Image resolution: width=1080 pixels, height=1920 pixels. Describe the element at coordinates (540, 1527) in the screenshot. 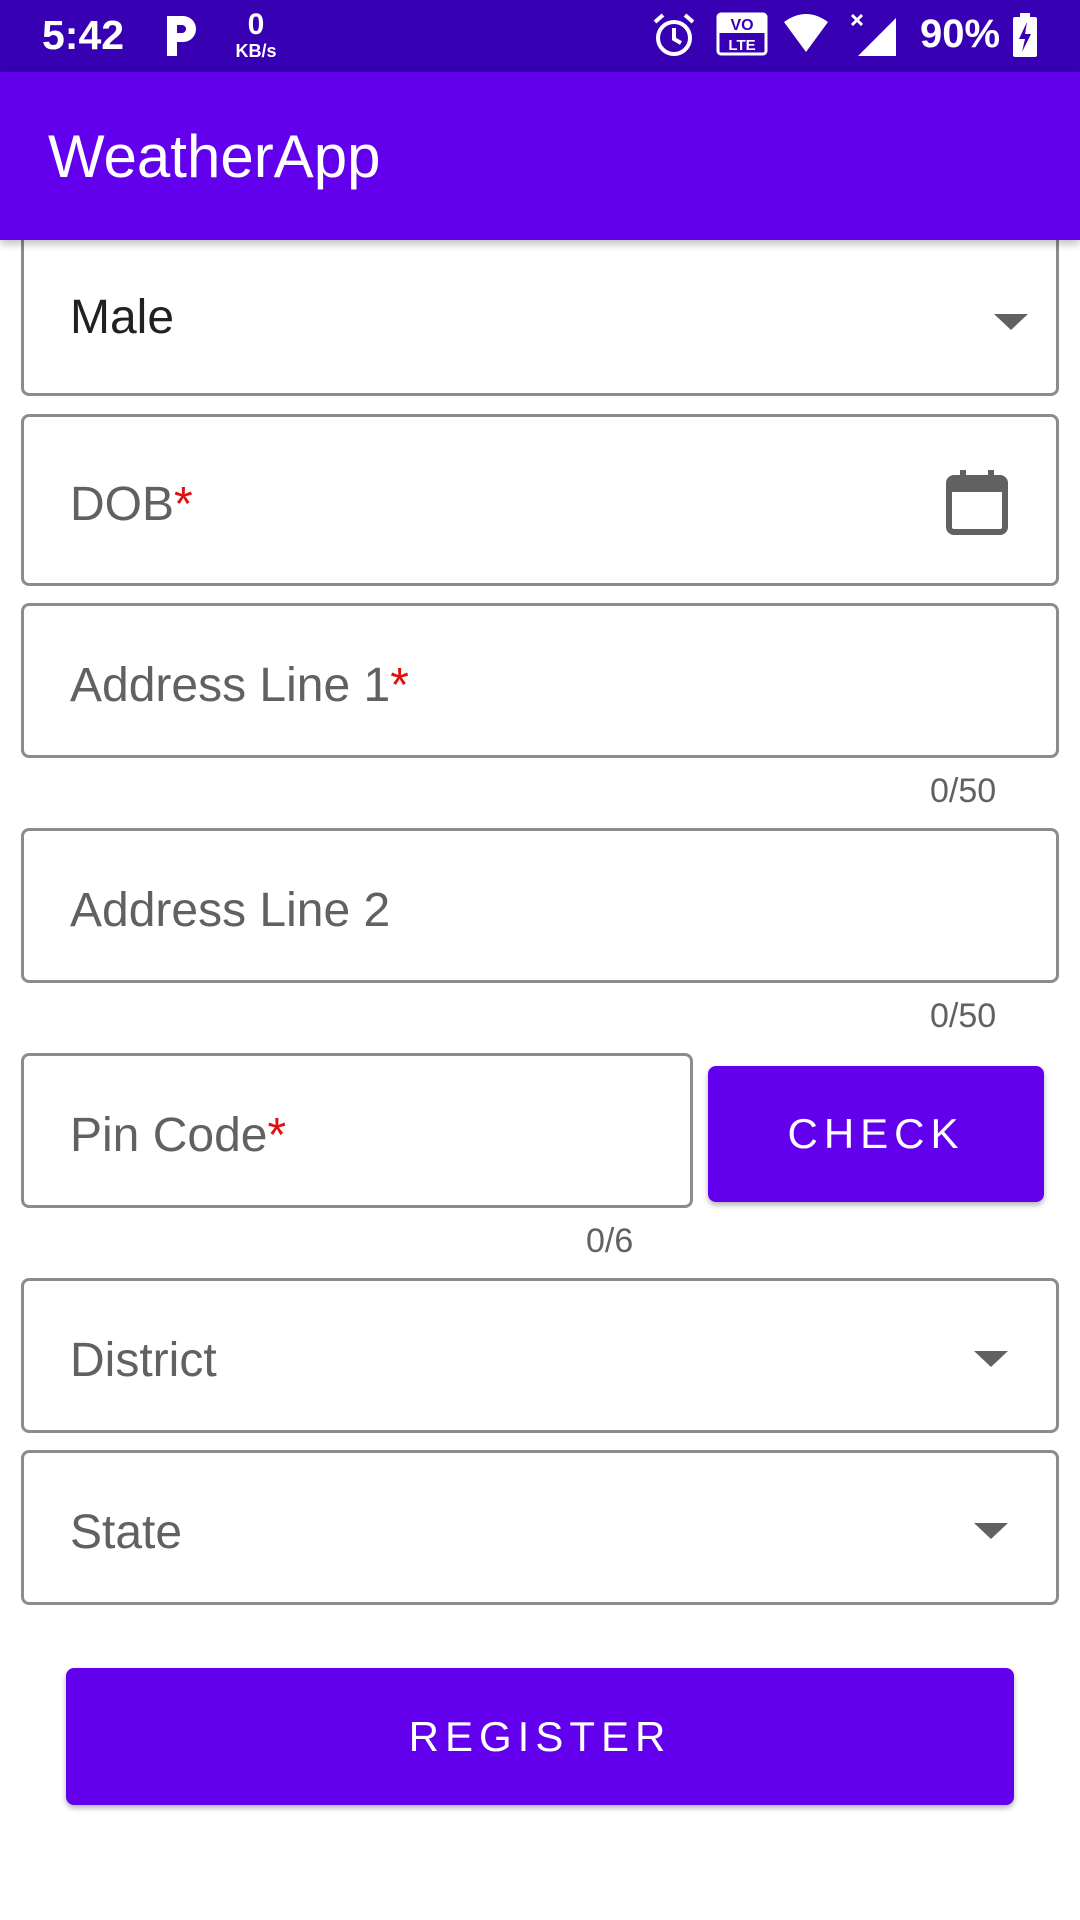

I see `state-dropdown: State` at that location.